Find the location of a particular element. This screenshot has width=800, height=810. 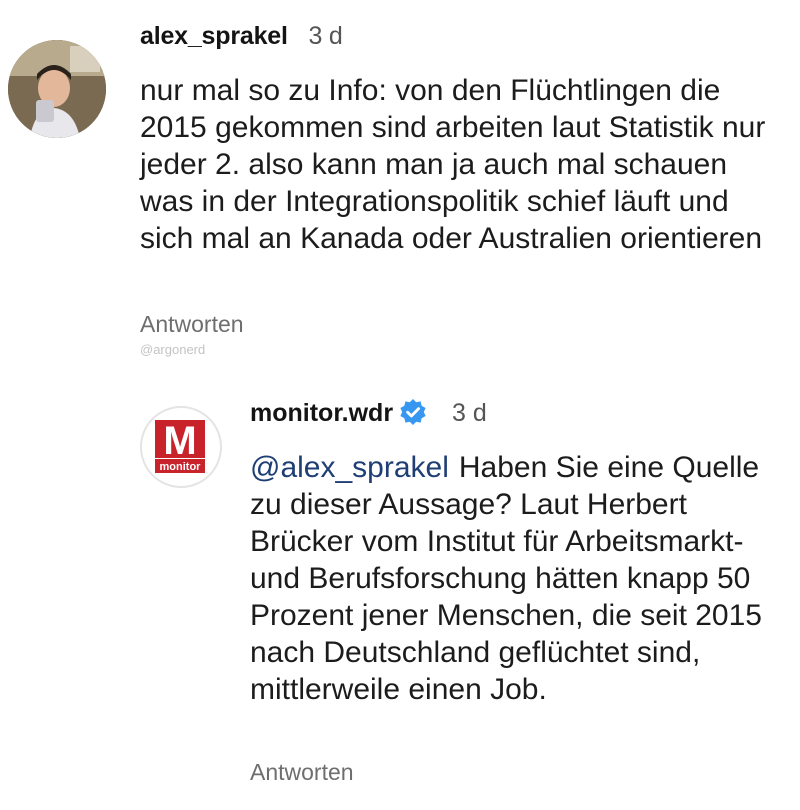

watermark: @argonerd is located at coordinates (173, 349).